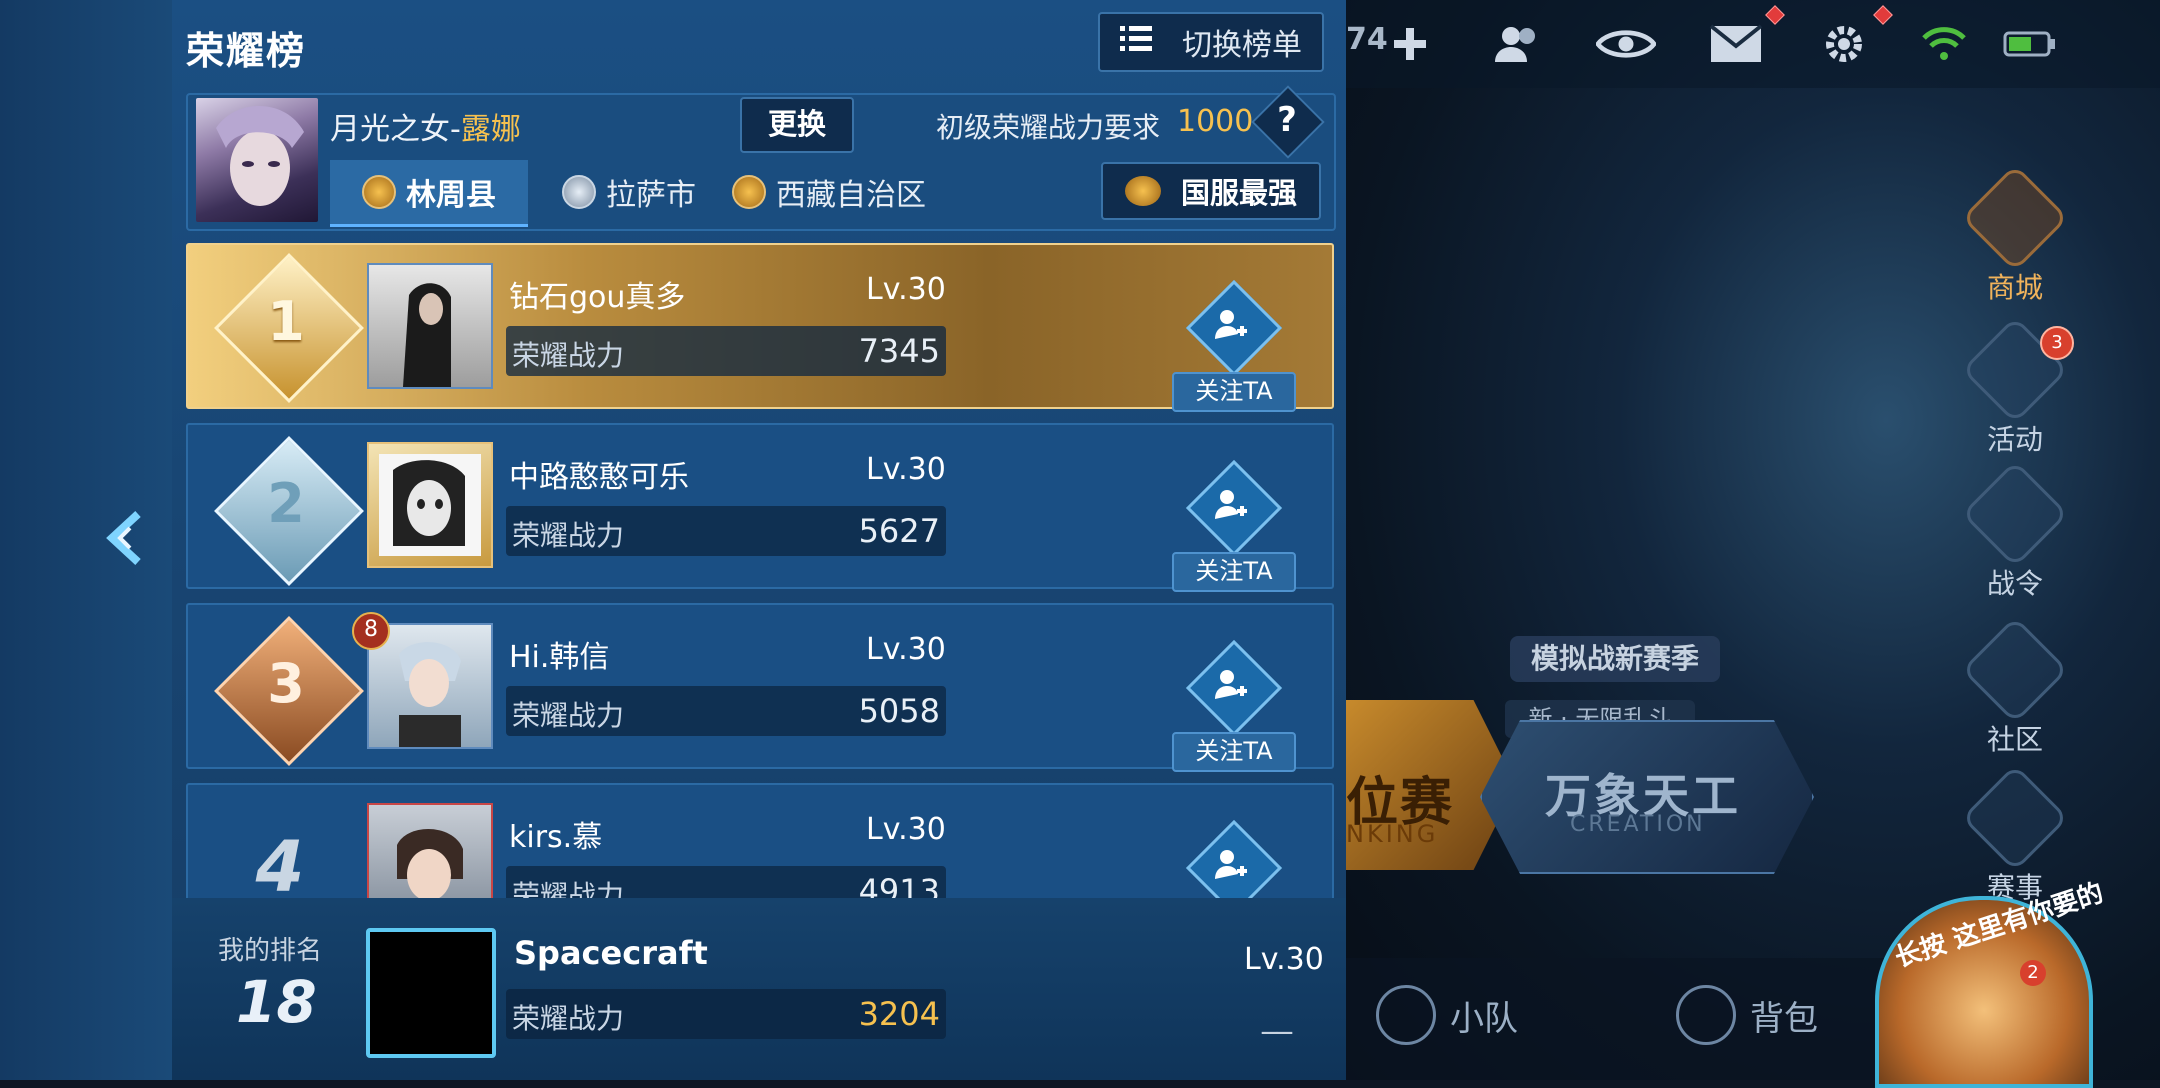 The width and height of the screenshot is (2160, 1088). What do you see at coordinates (2014, 287) in the screenshot?
I see `side-menu-label: 商城` at bounding box center [2014, 287].